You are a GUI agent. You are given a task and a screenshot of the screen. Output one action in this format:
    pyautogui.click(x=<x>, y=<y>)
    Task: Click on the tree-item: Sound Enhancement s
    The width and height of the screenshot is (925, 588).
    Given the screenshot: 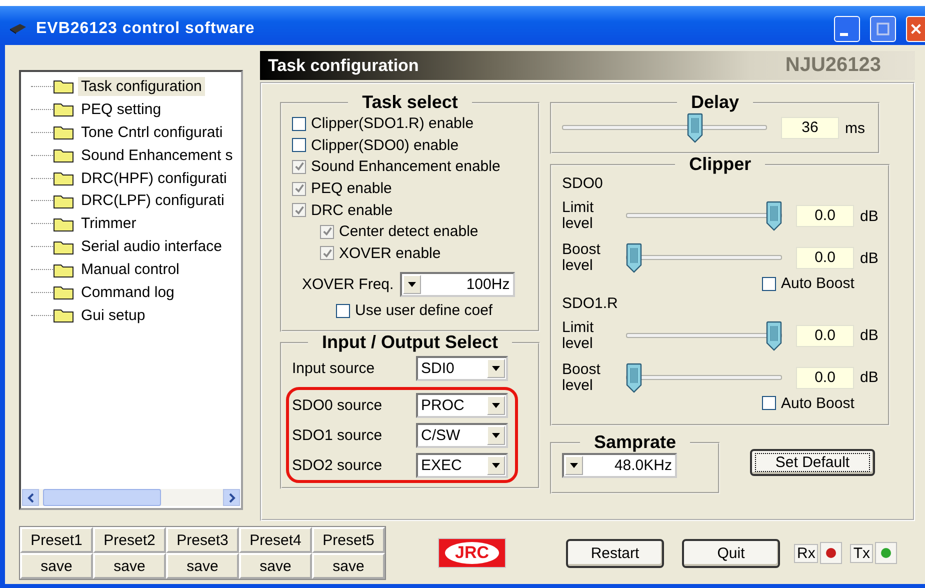 What is the action you would take?
    pyautogui.click(x=157, y=155)
    